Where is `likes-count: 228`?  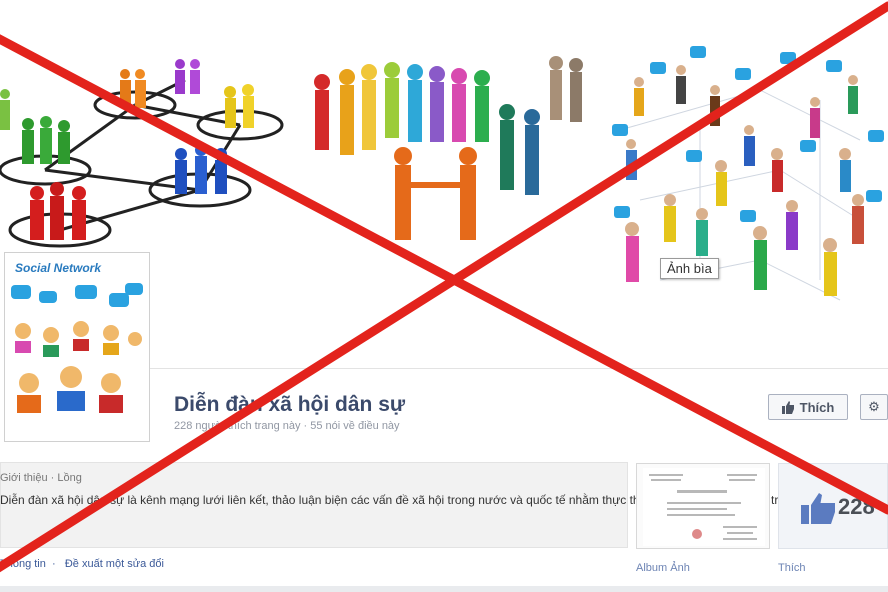
likes-count: 228 is located at coordinates (856, 506).